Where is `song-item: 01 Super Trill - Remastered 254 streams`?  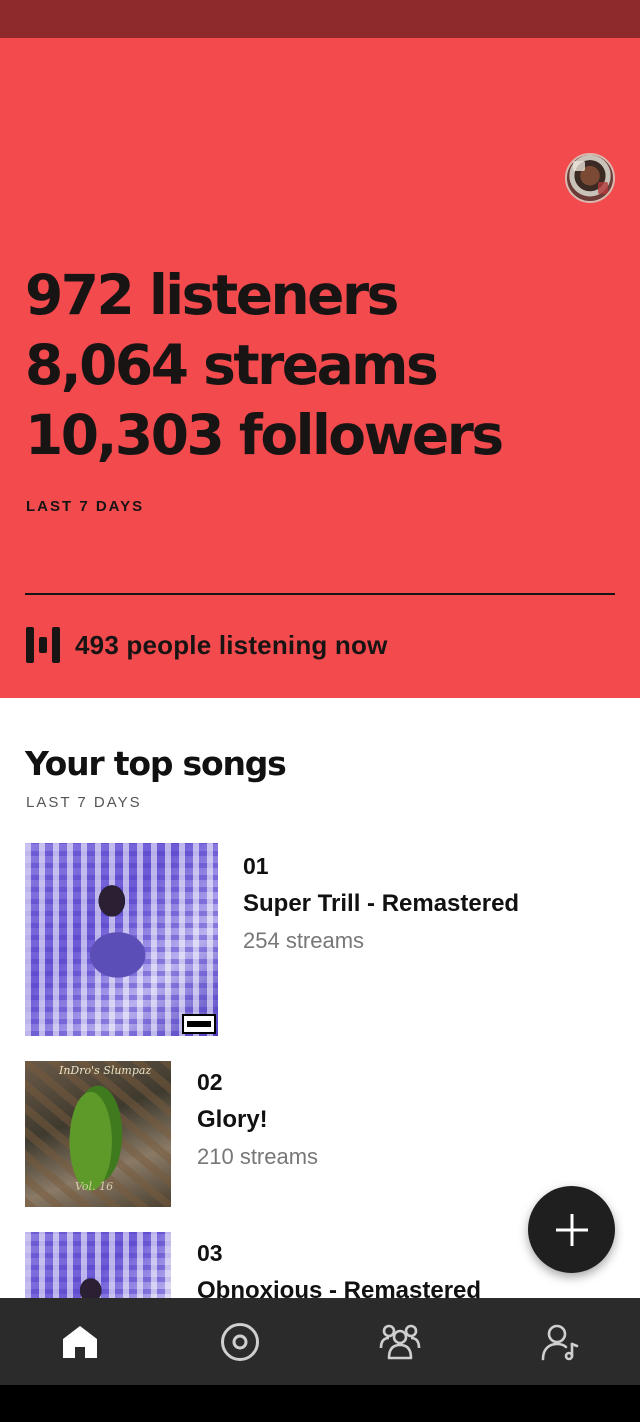 song-item: 01 Super Trill - Remastered 254 streams is located at coordinates (320, 939).